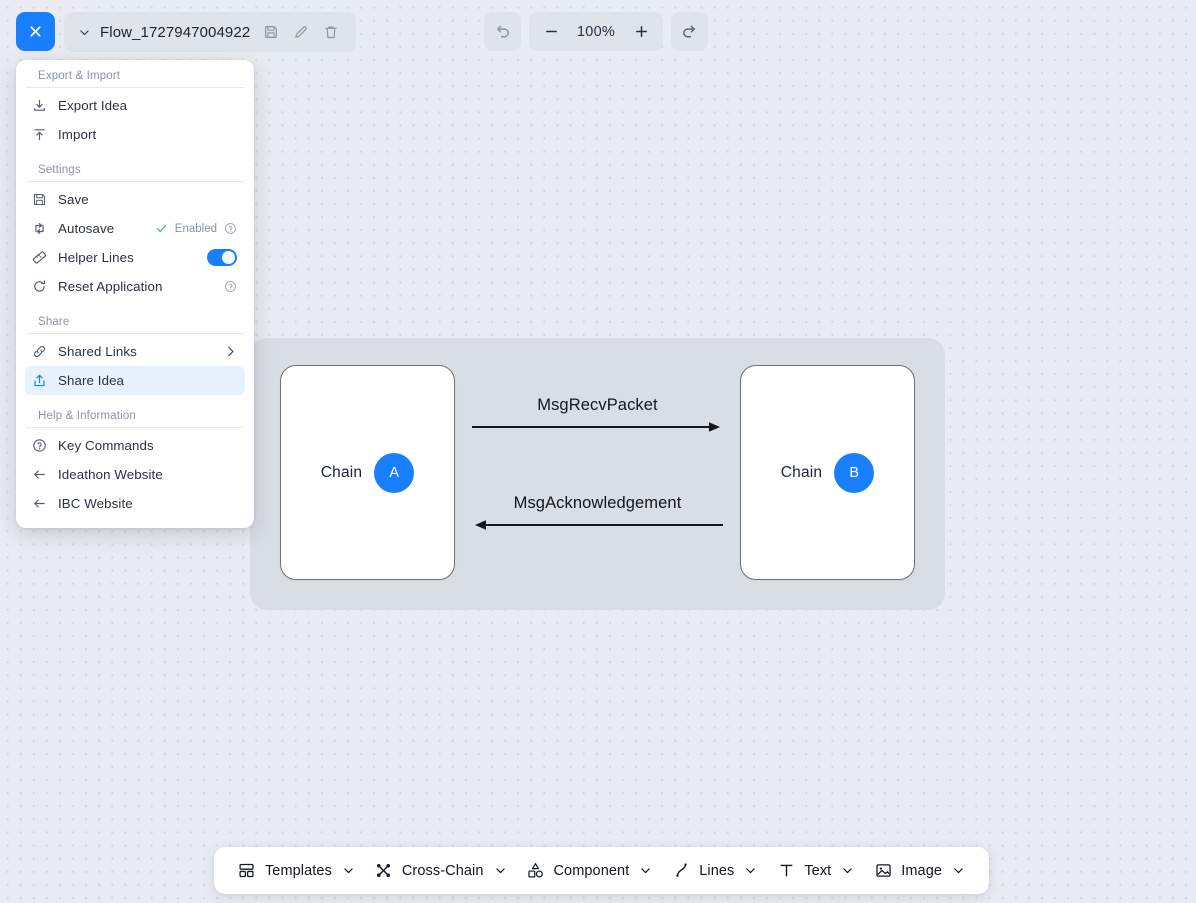 The image size is (1196, 903). Describe the element at coordinates (110, 474) in the screenshot. I see `menu-item-label: Ideathon Website` at that location.